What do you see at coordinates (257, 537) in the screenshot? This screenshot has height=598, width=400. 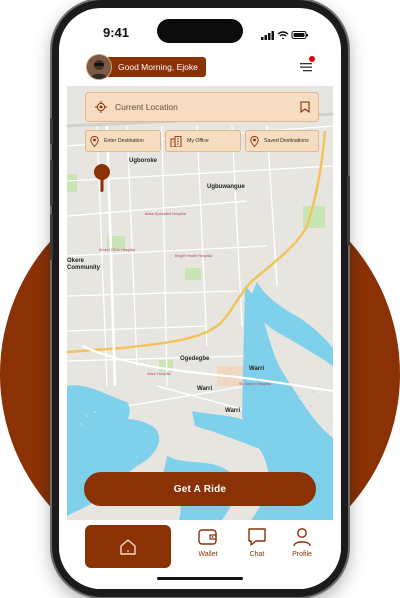 I see `chat-icon` at bounding box center [257, 537].